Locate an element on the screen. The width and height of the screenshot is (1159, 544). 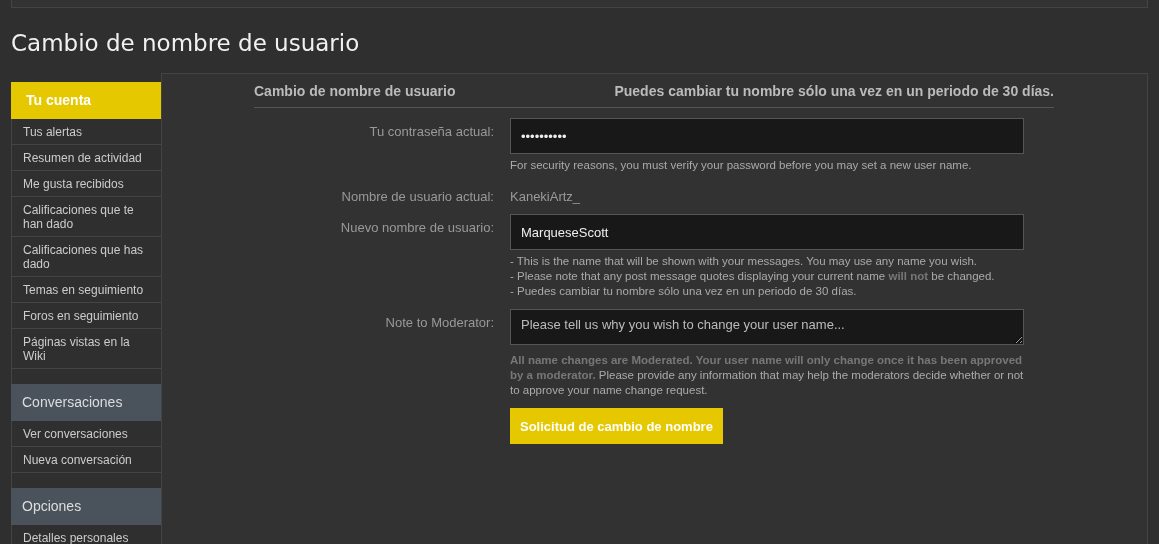
field-label: Nombre de usuario actual: is located at coordinates (417, 196).